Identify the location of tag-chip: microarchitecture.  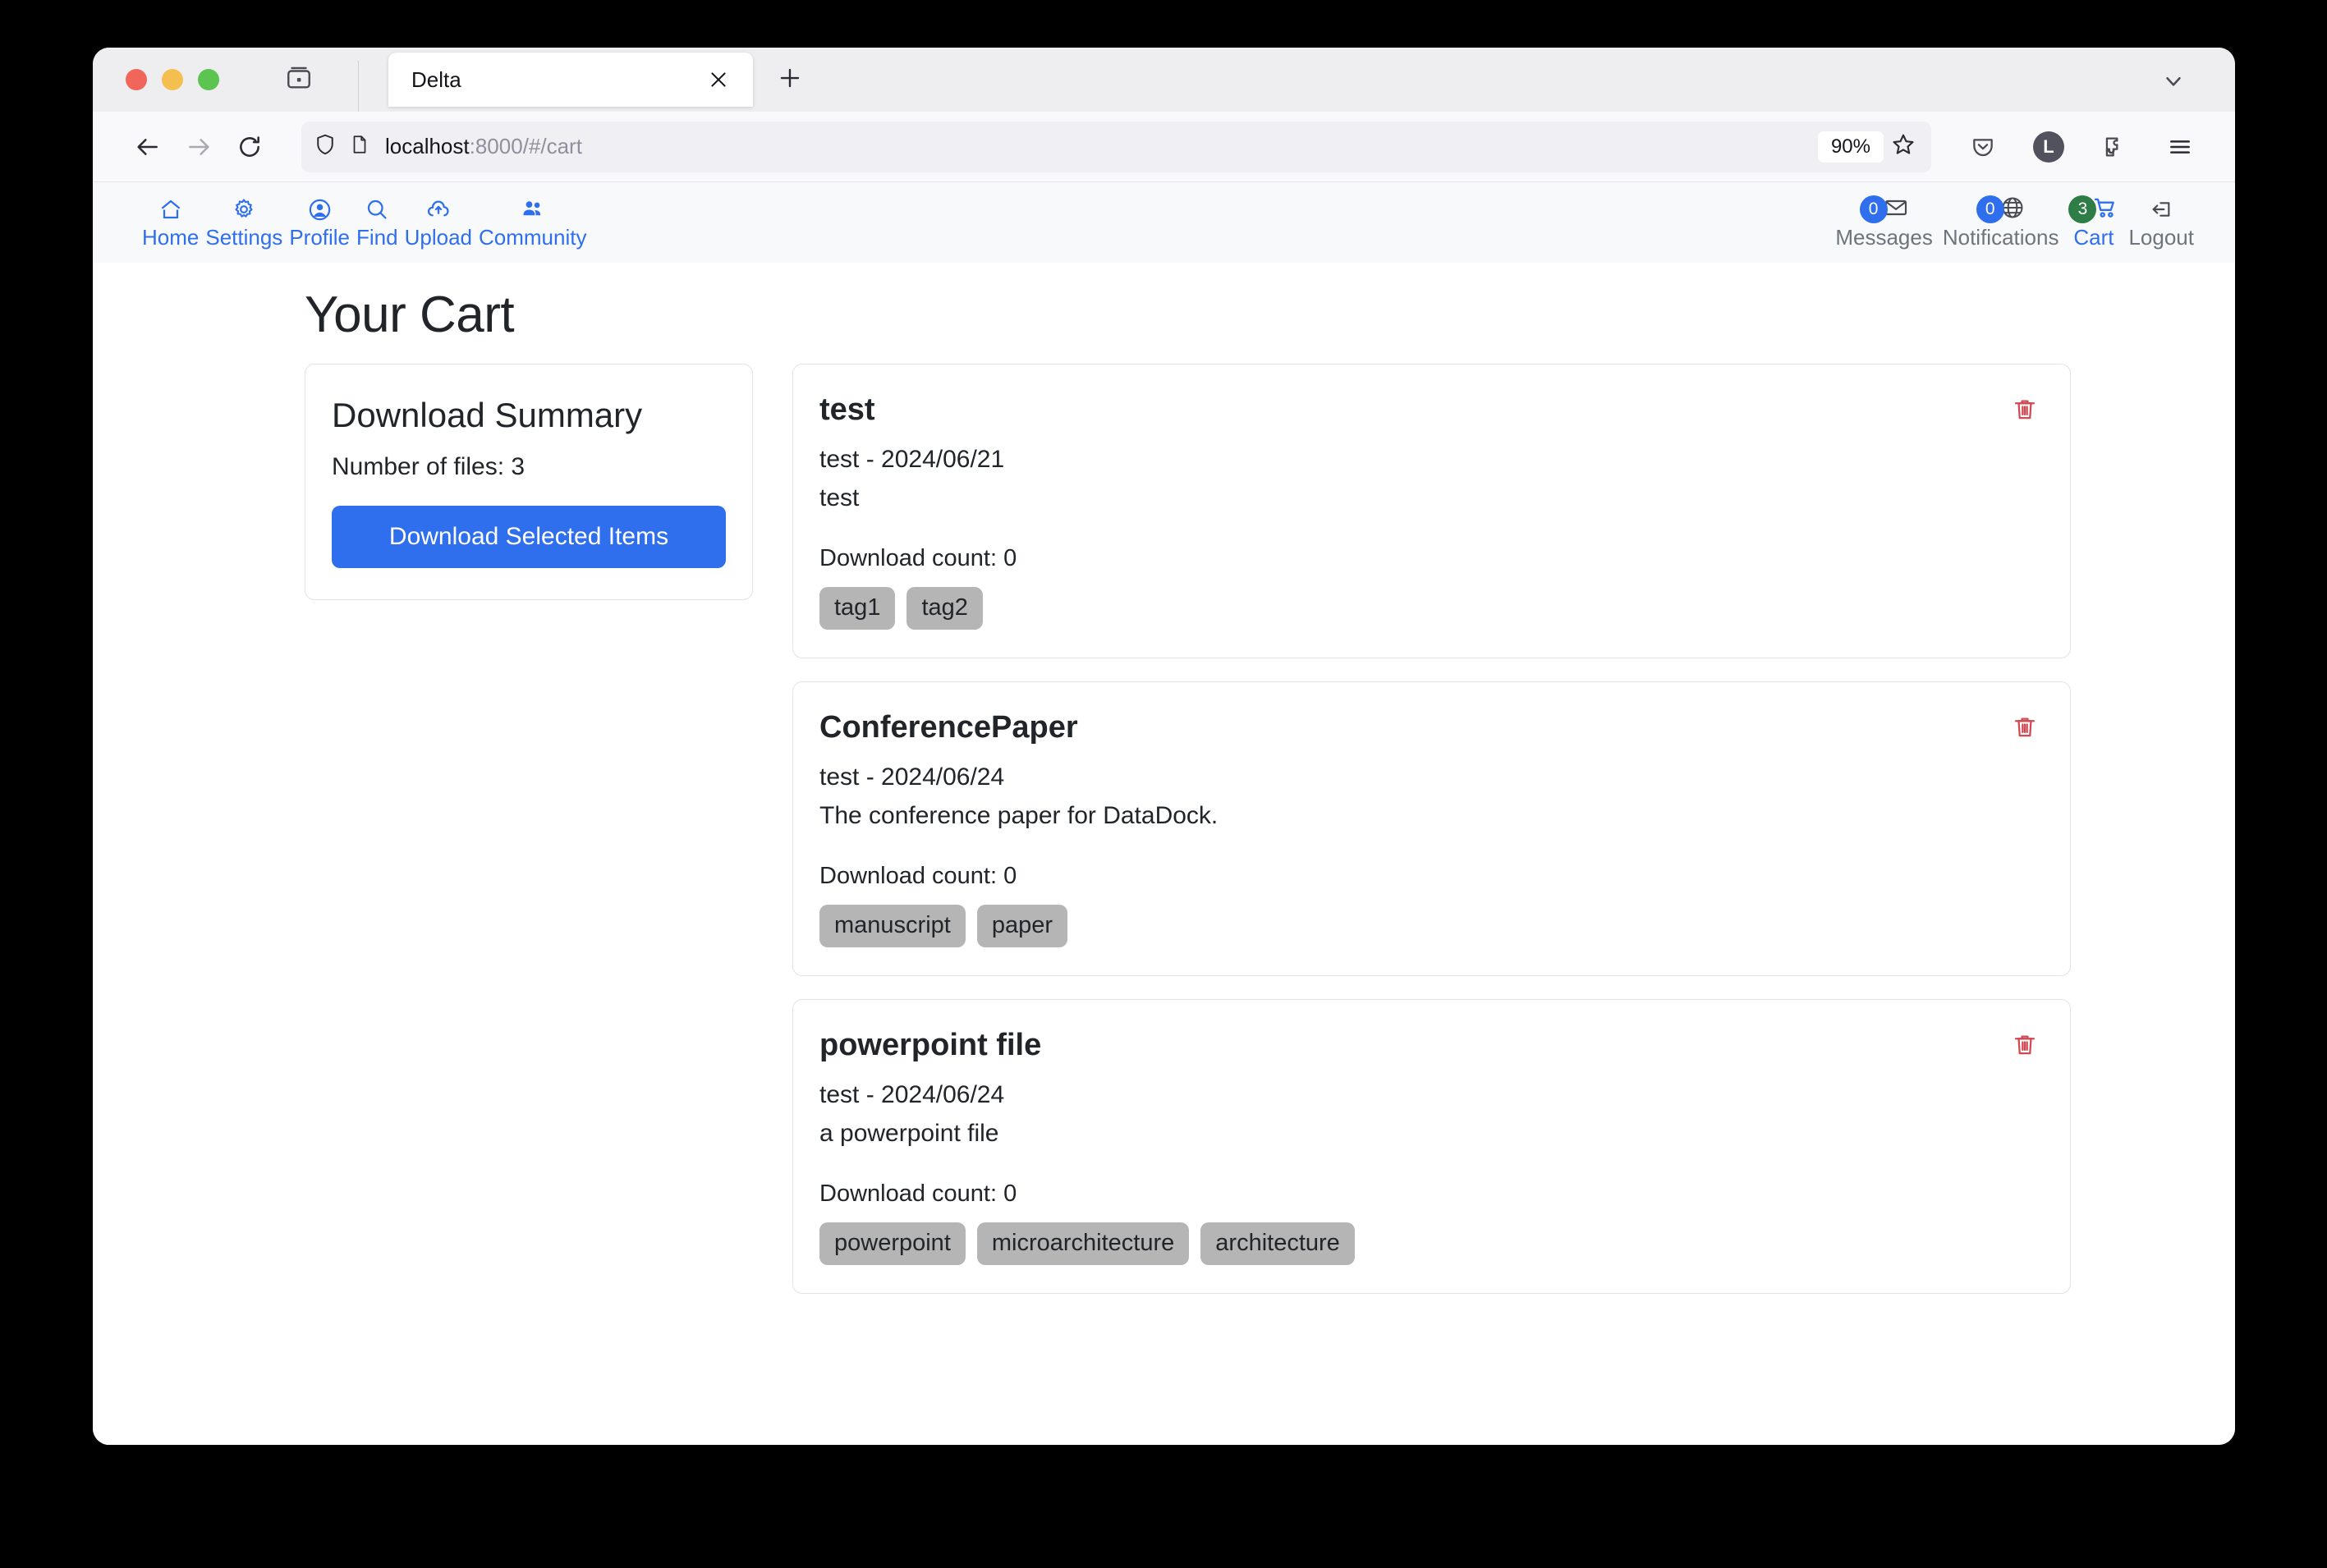
(1083, 1243).